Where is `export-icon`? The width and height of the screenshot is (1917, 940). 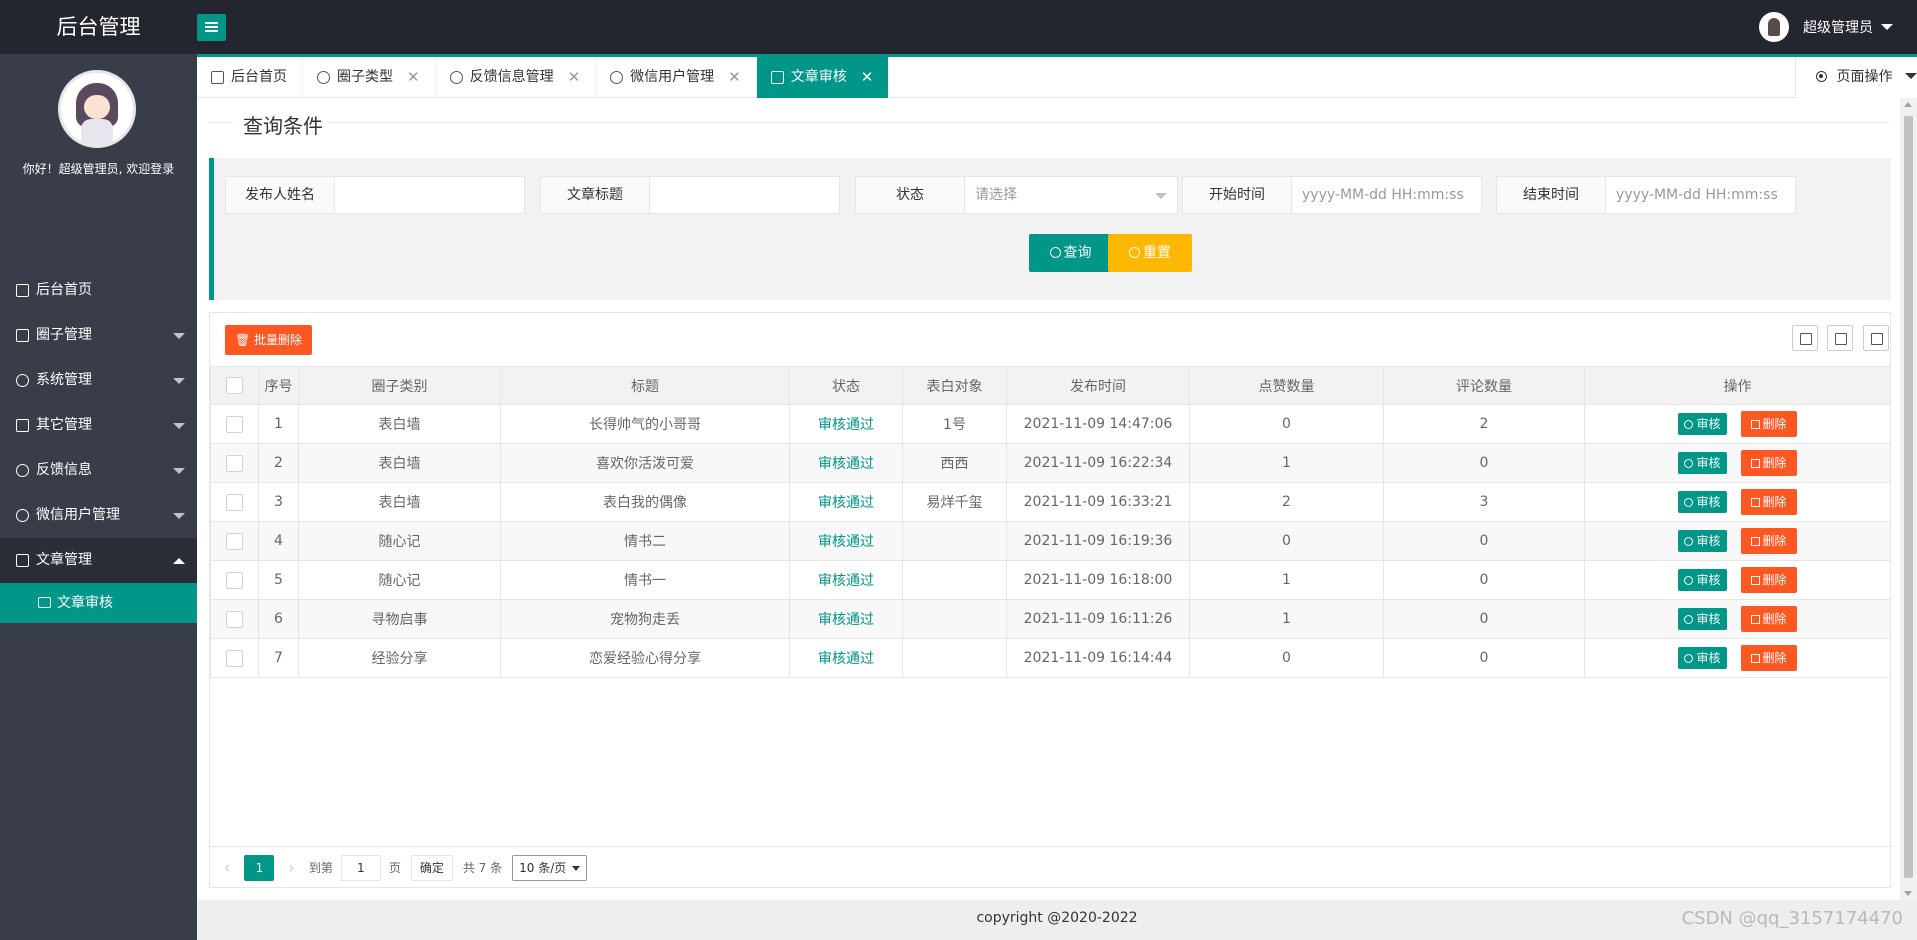
export-icon is located at coordinates (1840, 338).